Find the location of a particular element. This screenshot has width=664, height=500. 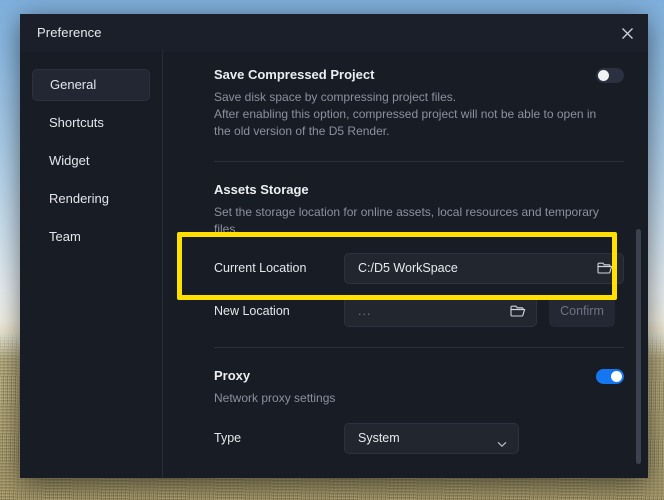

sidebar-item-general: General is located at coordinates (91, 85).